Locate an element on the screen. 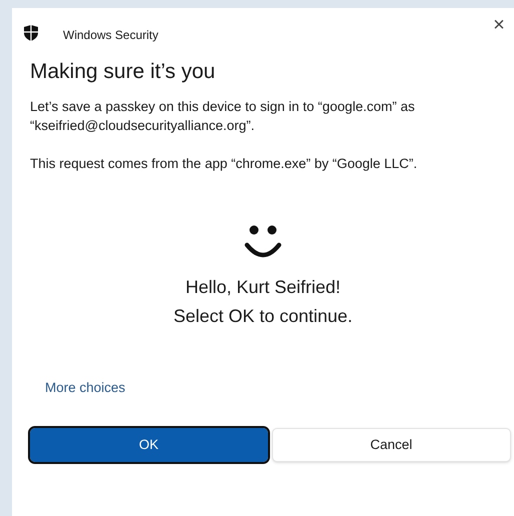 The width and height of the screenshot is (514, 516). smiley-icon is located at coordinates (263, 242).